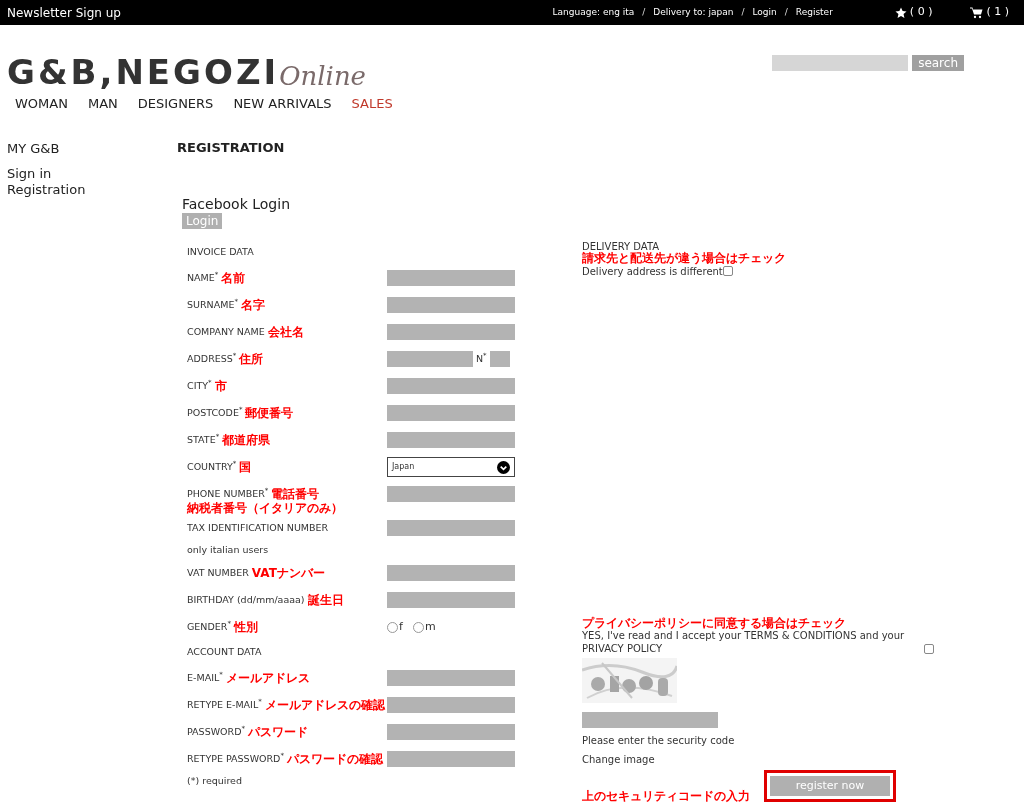  I want to click on annotation-text: 性別, so click(245, 627).